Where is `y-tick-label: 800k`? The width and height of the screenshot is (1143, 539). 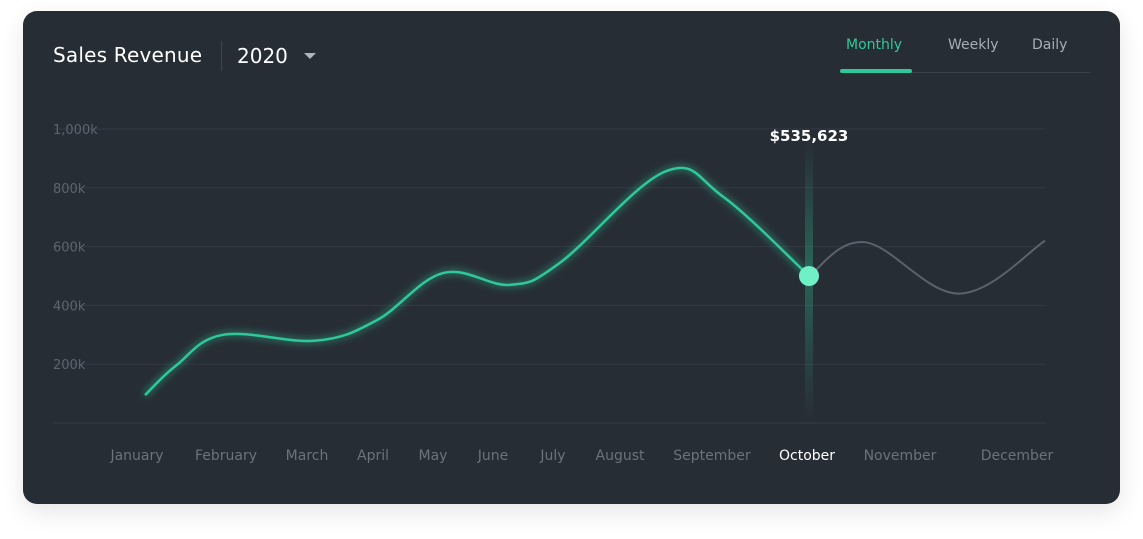 y-tick-label: 800k is located at coordinates (69, 189).